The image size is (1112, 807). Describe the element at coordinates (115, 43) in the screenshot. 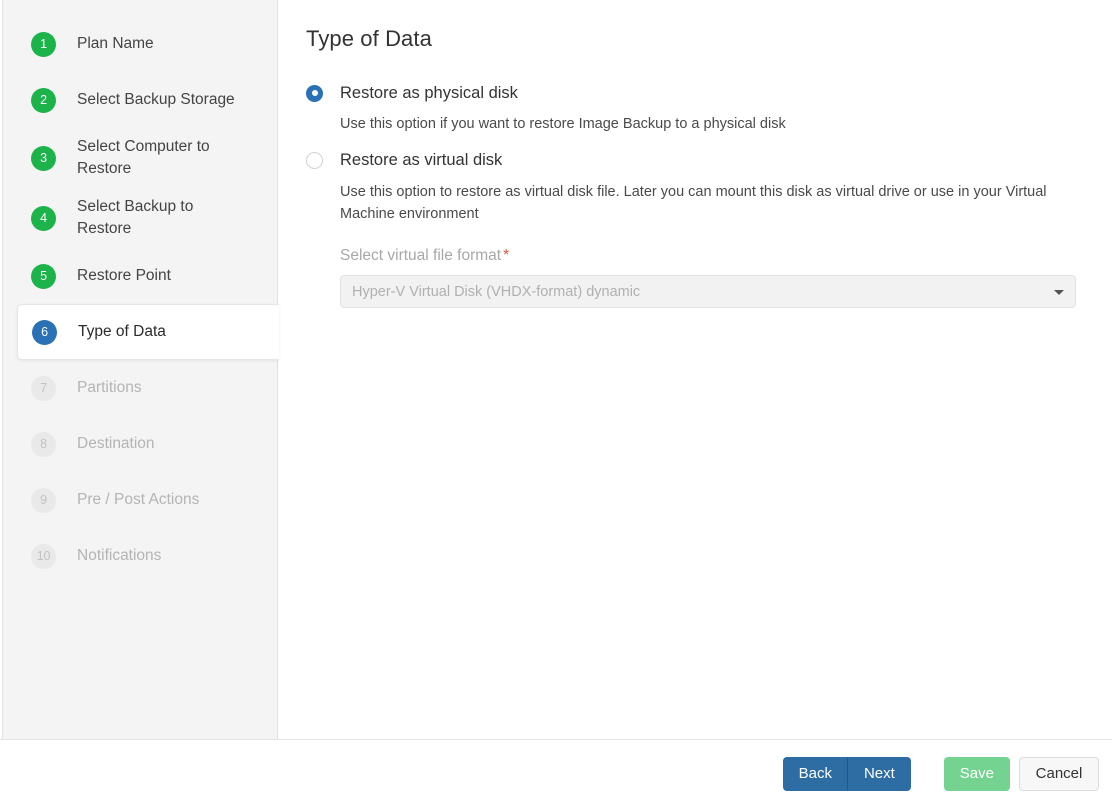

I see `step-label: Plan Name` at that location.